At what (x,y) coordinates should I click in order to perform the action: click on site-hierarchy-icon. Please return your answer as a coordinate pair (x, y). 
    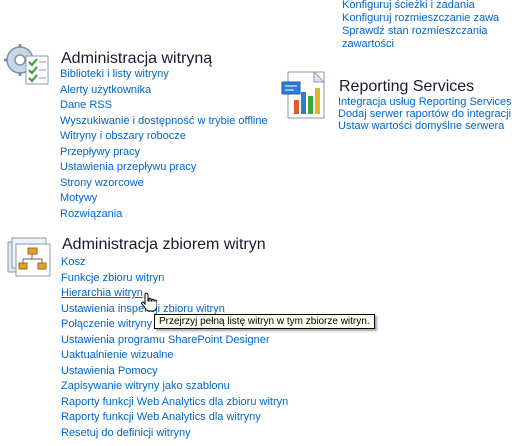
    Looking at the image, I should click on (29, 259).